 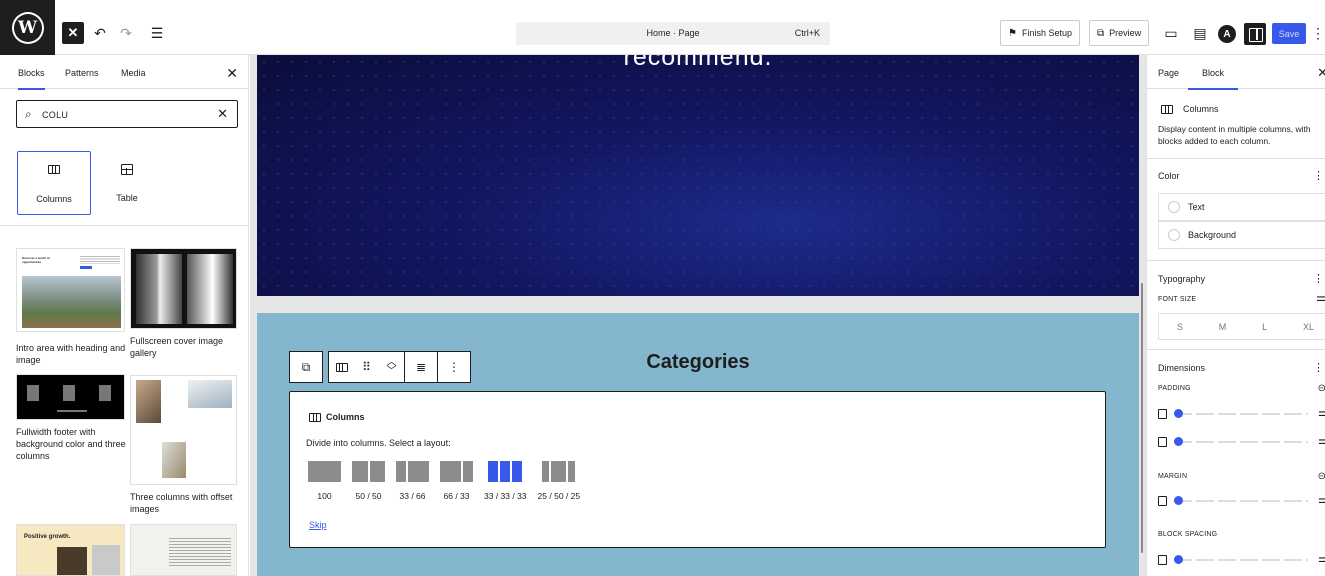 I want to click on padding-vertical-slider: ⚌, so click(x=1241, y=413).